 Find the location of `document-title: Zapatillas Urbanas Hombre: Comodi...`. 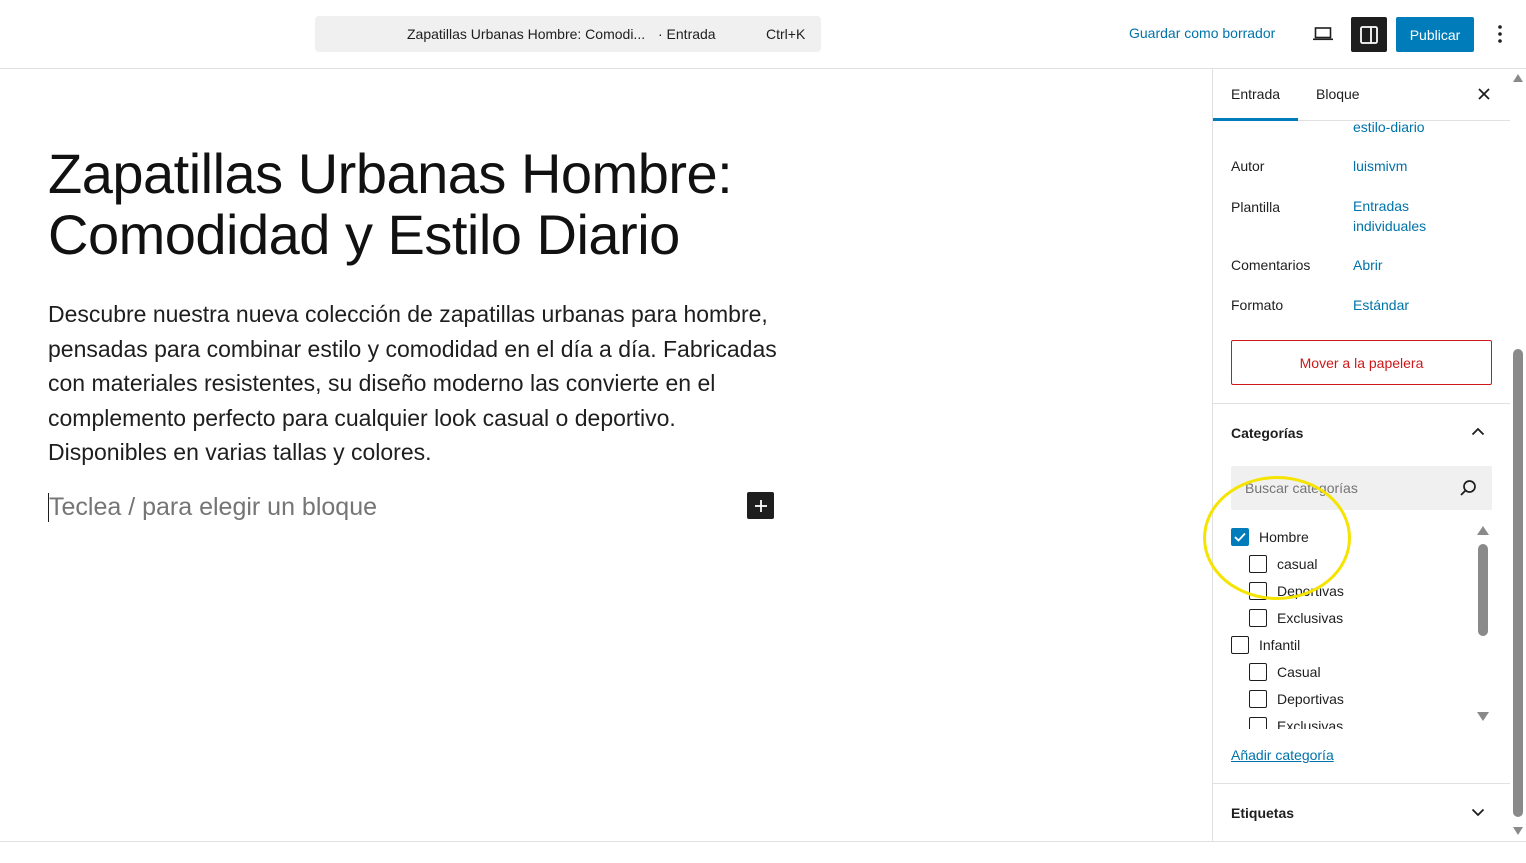

document-title: Zapatillas Urbanas Hombre: Comodi... is located at coordinates (526, 34).